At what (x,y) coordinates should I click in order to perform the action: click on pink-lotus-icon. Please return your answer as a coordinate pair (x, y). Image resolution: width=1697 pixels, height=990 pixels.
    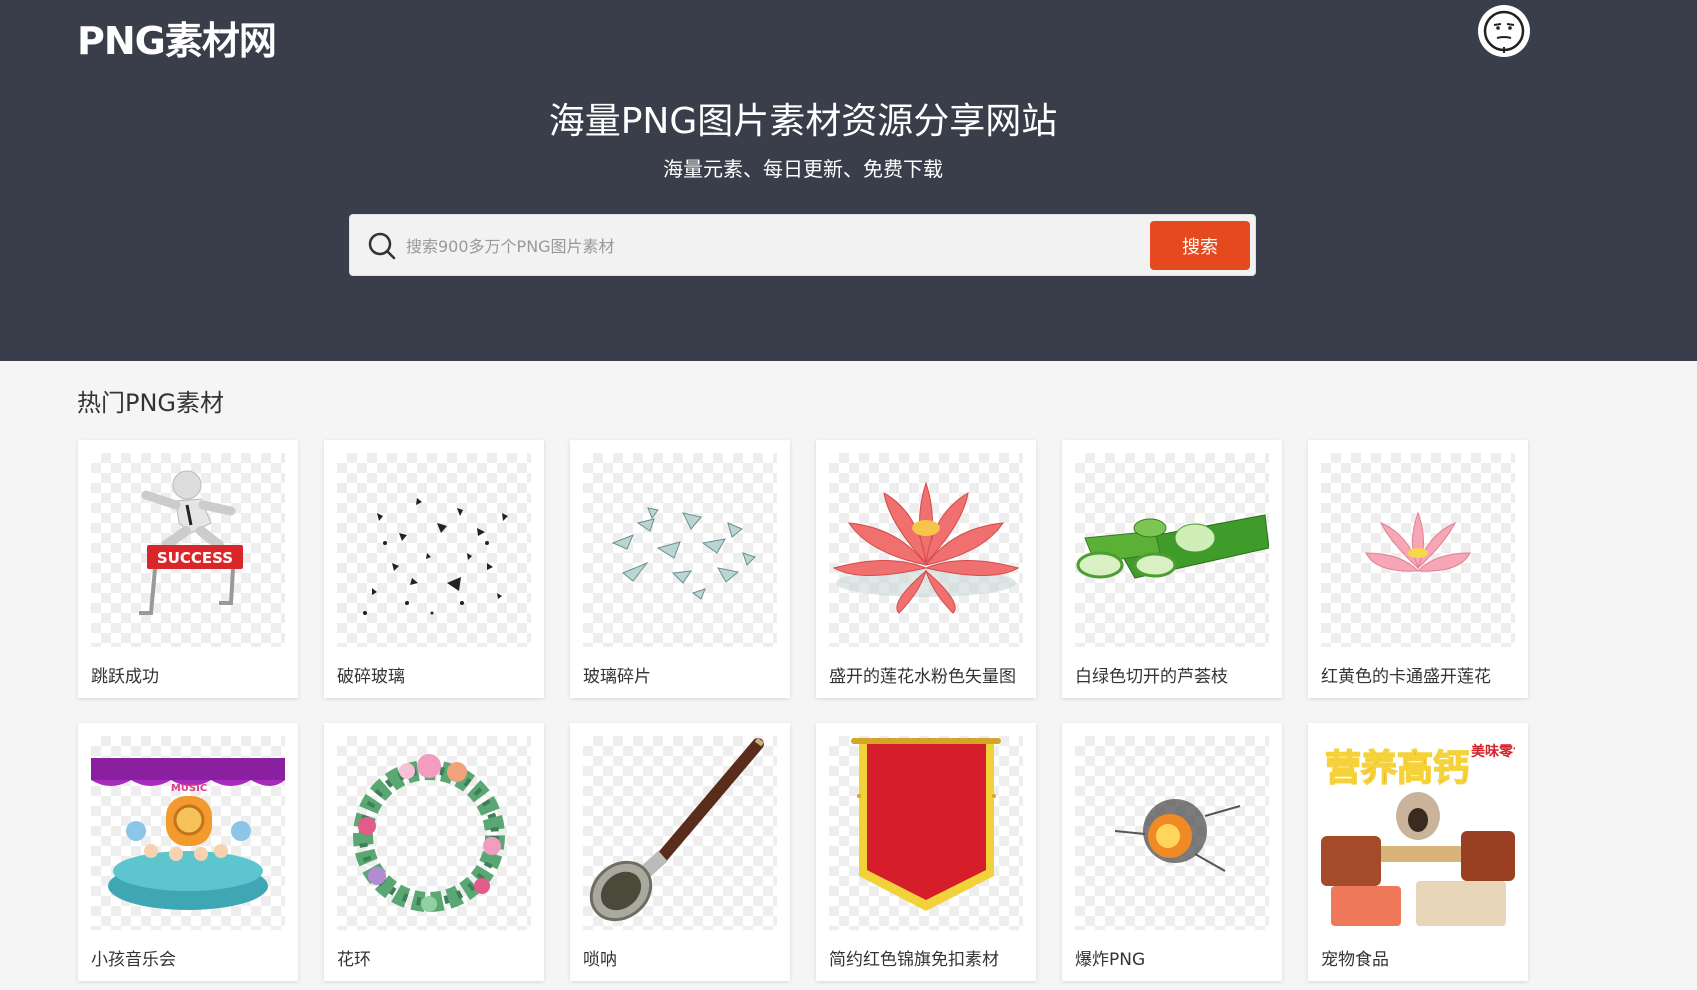
    Looking at the image, I should click on (926, 550).